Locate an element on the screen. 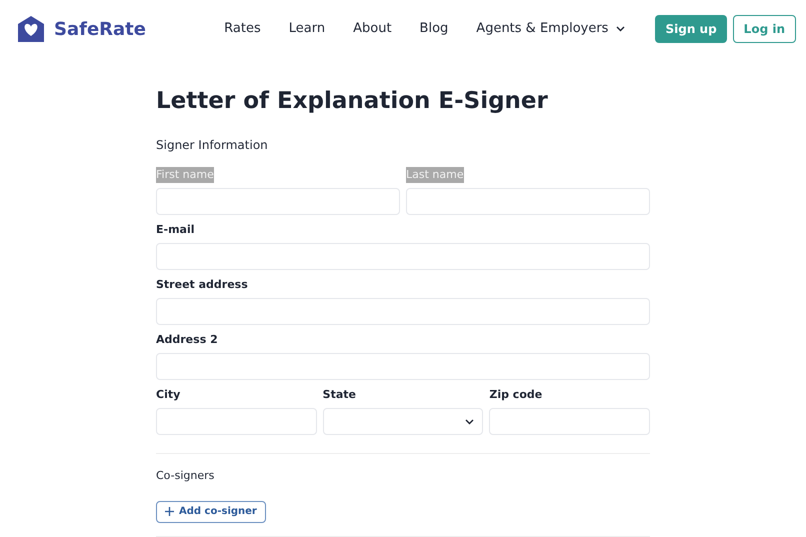 This screenshot has width=806, height=537. field-label: Last name is located at coordinates (435, 175).